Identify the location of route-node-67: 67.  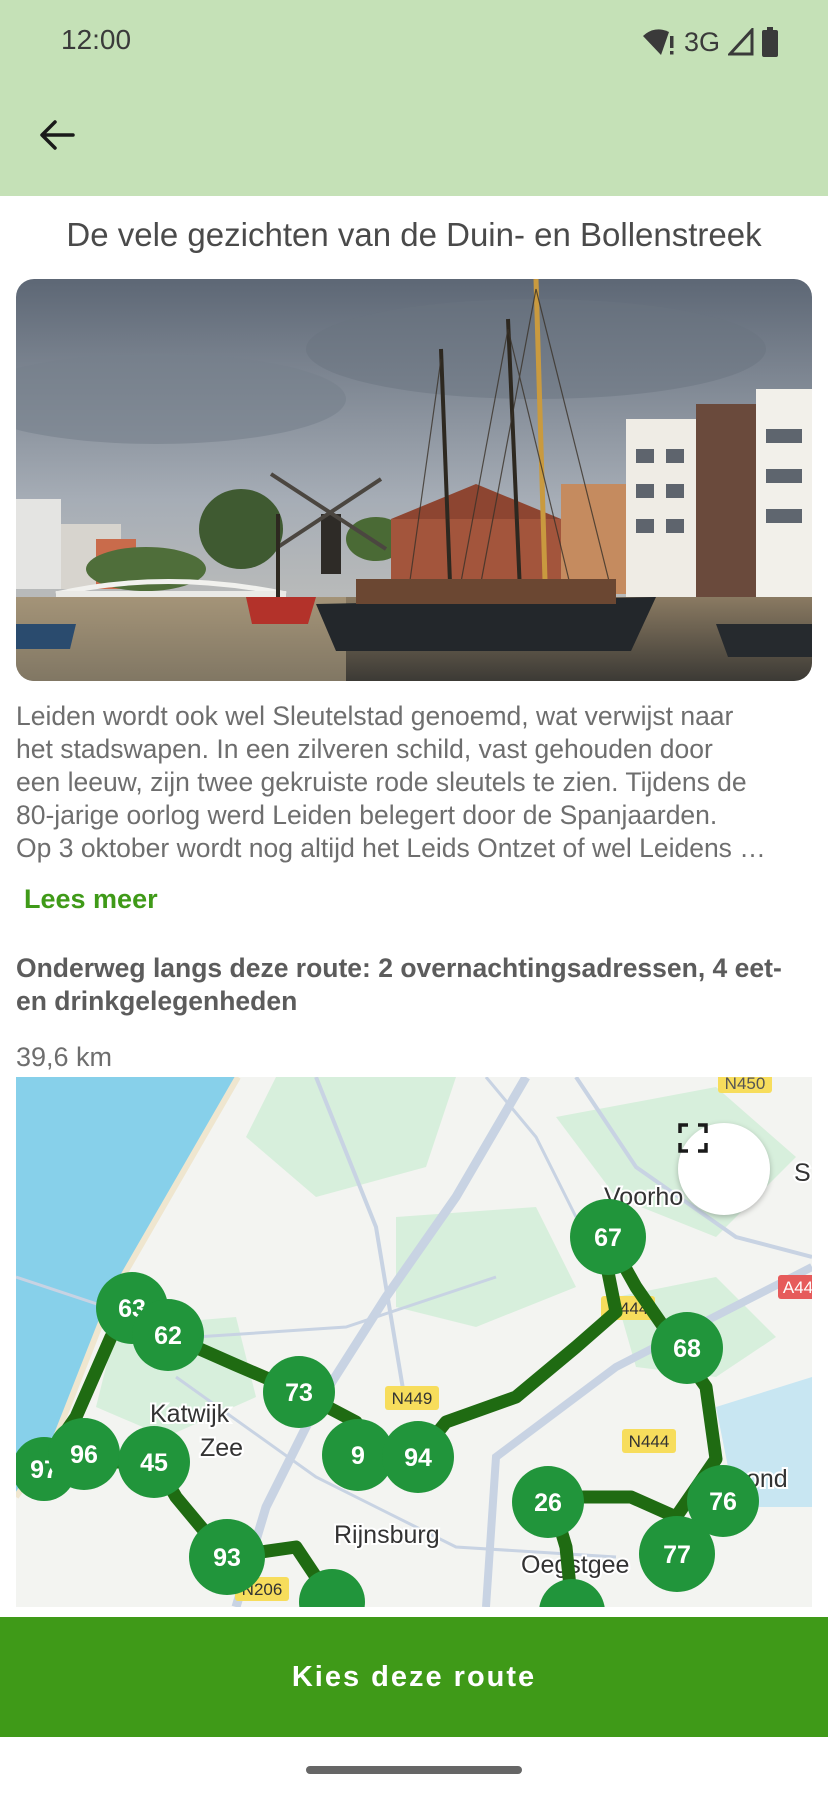
(608, 1238).